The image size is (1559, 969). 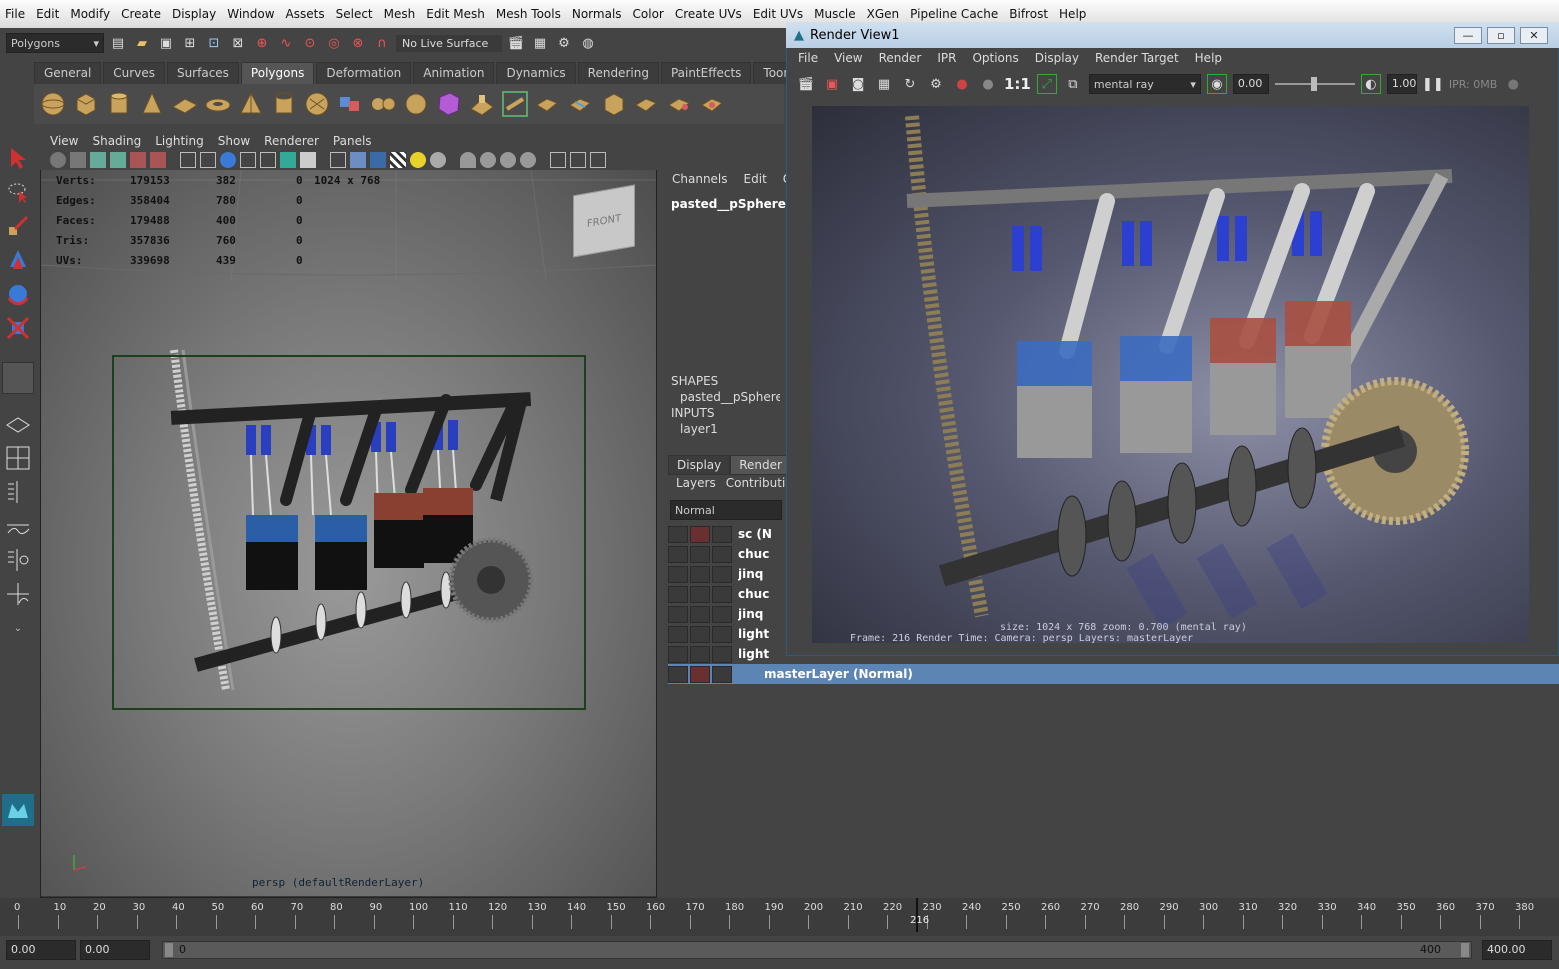 What do you see at coordinates (1517, 950) in the screenshot?
I see `end-time-field: 400.00` at bounding box center [1517, 950].